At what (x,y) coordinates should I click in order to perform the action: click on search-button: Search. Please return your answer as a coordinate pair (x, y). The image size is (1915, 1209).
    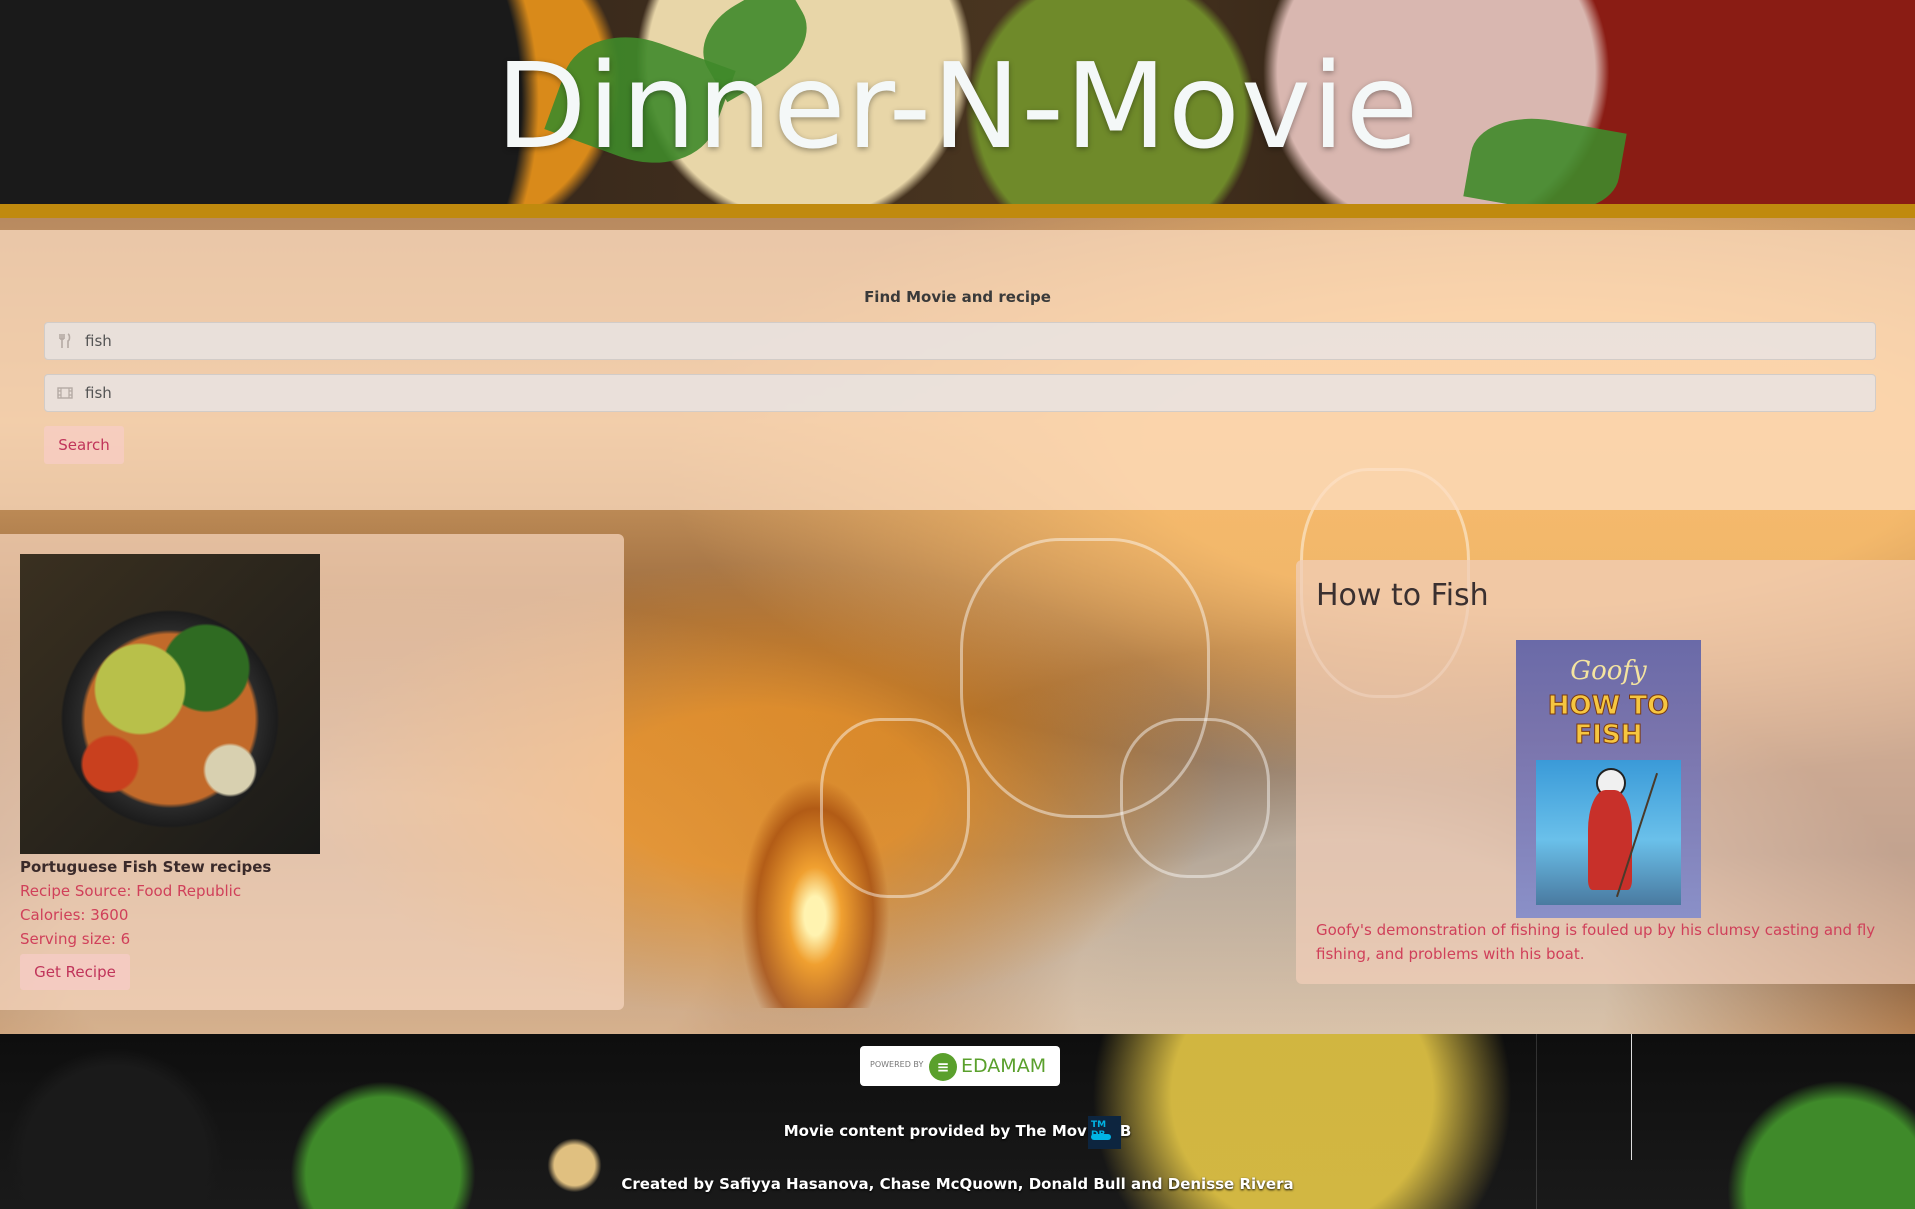
    Looking at the image, I should click on (84, 445).